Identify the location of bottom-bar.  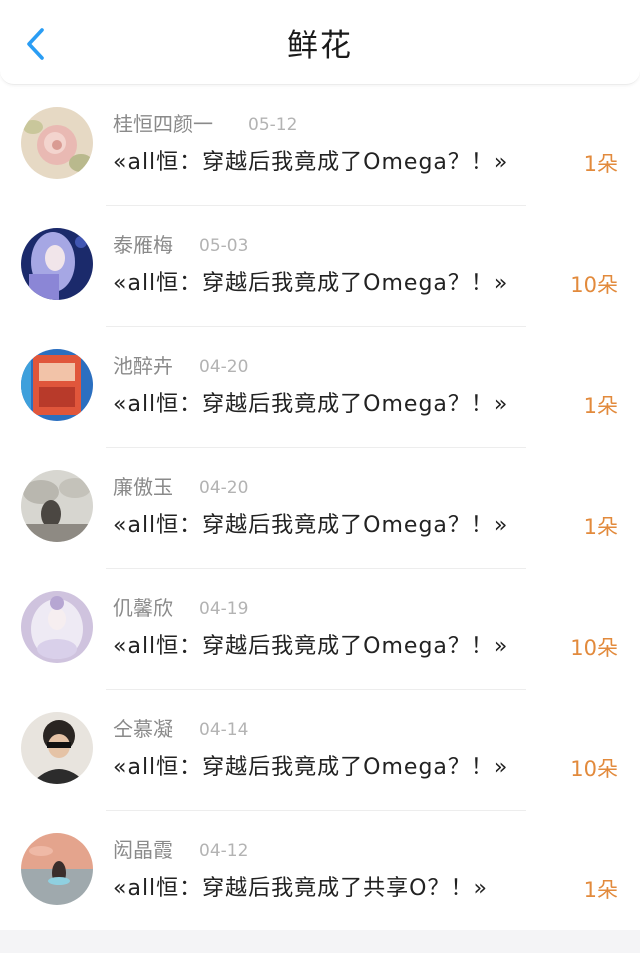
(320, 941).